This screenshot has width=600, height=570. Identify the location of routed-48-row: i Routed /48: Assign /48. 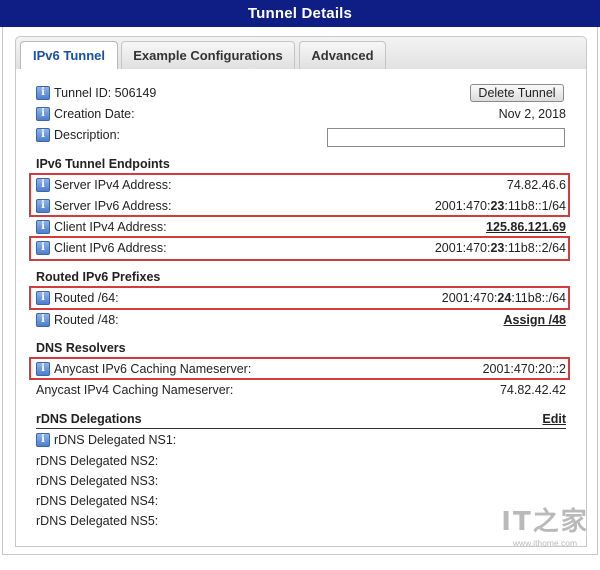
(301, 320).